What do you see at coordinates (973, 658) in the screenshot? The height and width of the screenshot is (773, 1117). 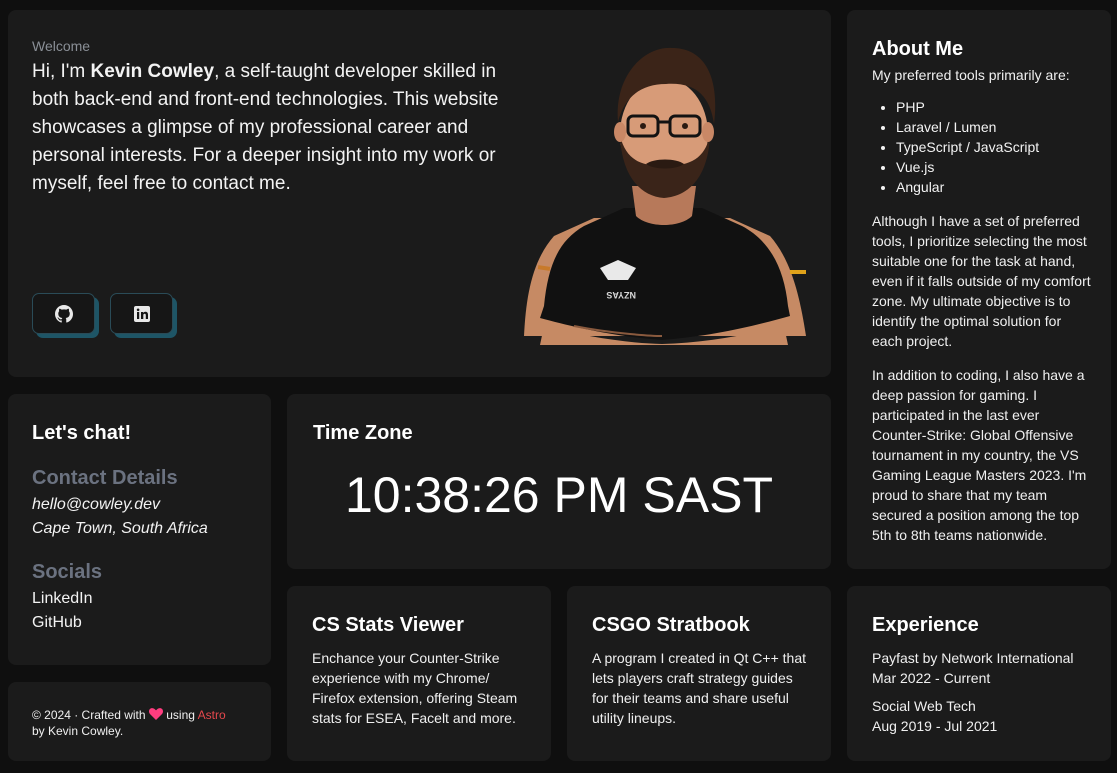 I see `experience-company: Payfast by Network International` at bounding box center [973, 658].